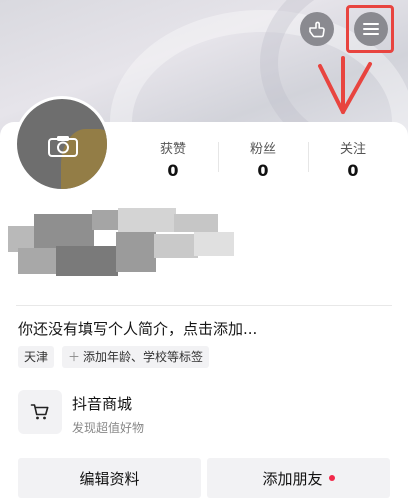 This screenshot has width=408, height=504. I want to click on add-friend-button: 添加朋友, so click(298, 478).